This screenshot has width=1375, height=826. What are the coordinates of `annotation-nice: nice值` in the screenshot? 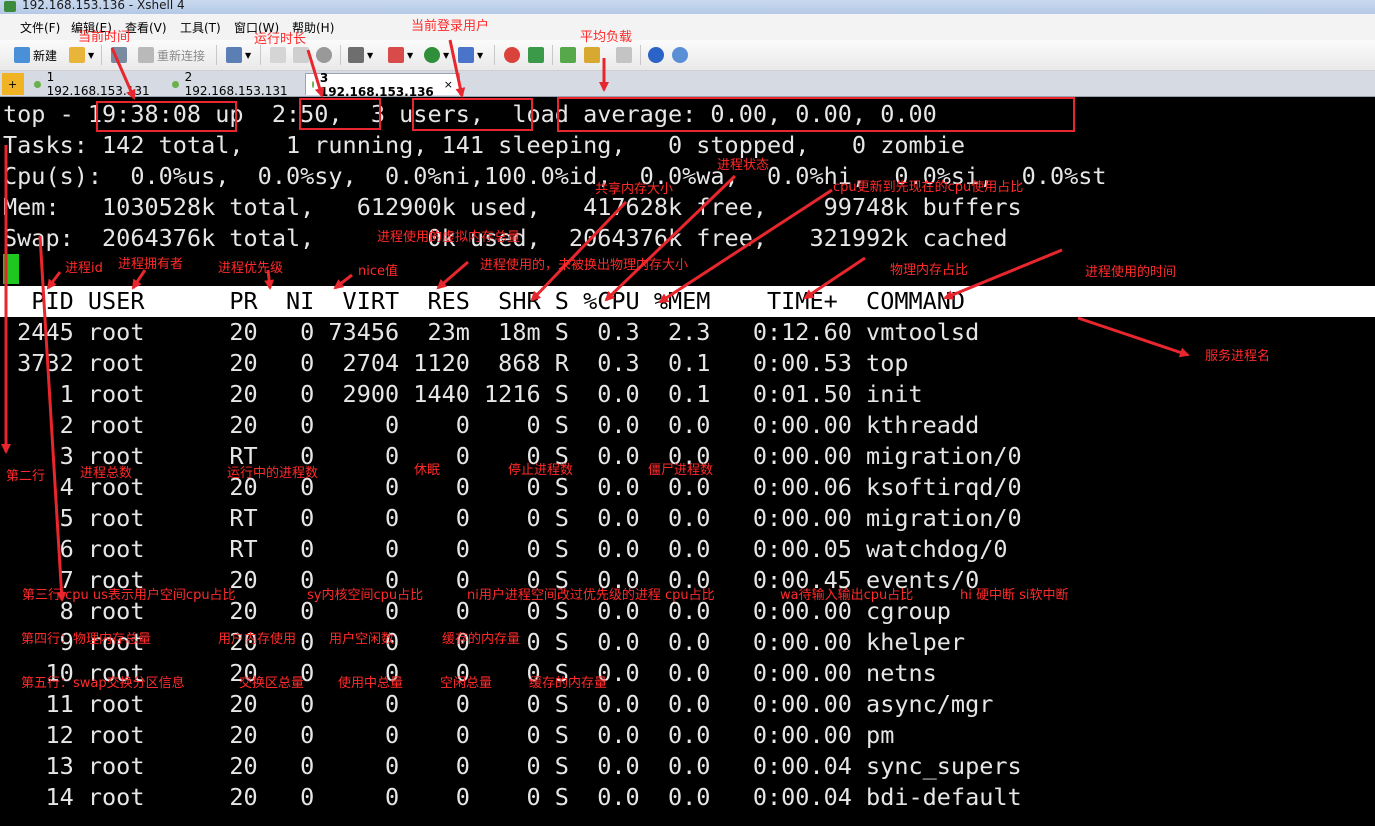 It's located at (378, 271).